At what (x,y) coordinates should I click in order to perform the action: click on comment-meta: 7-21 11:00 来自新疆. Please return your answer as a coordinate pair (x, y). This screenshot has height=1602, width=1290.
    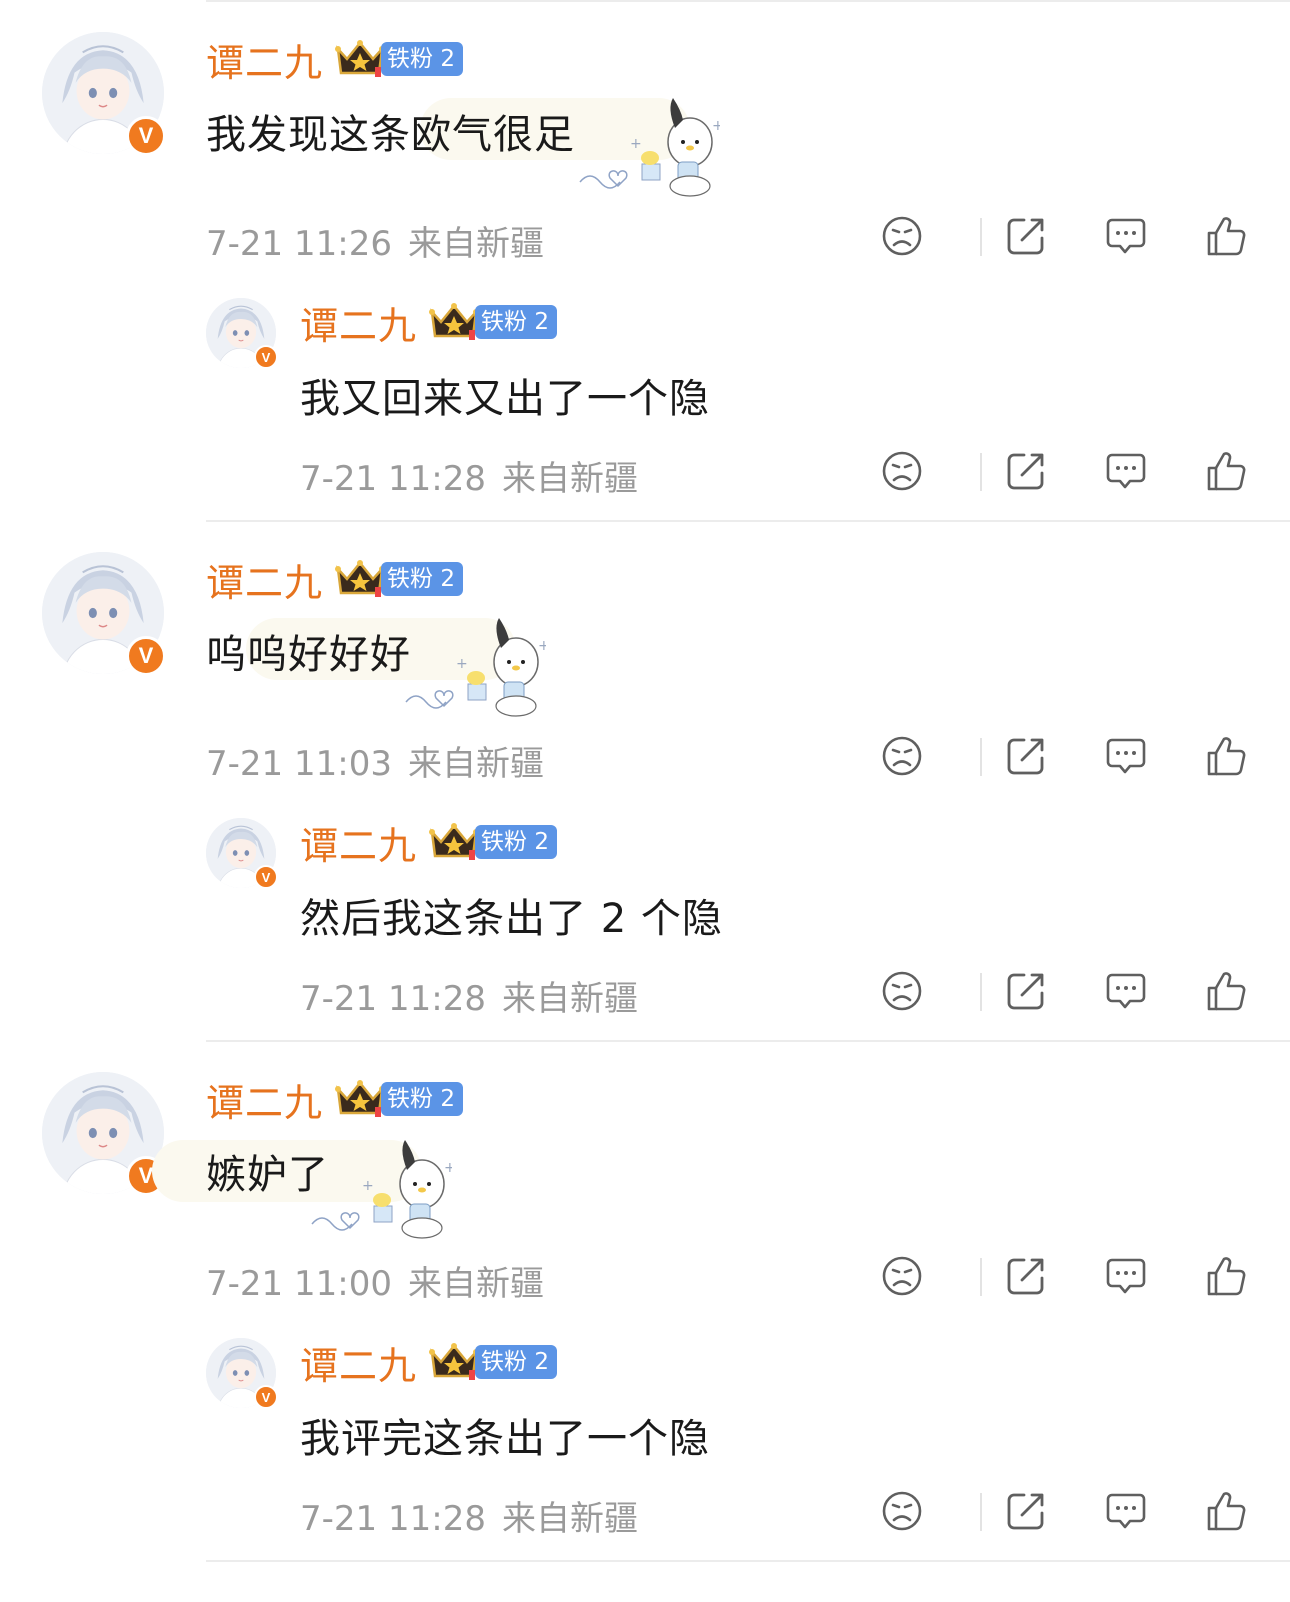
    Looking at the image, I should click on (375, 1280).